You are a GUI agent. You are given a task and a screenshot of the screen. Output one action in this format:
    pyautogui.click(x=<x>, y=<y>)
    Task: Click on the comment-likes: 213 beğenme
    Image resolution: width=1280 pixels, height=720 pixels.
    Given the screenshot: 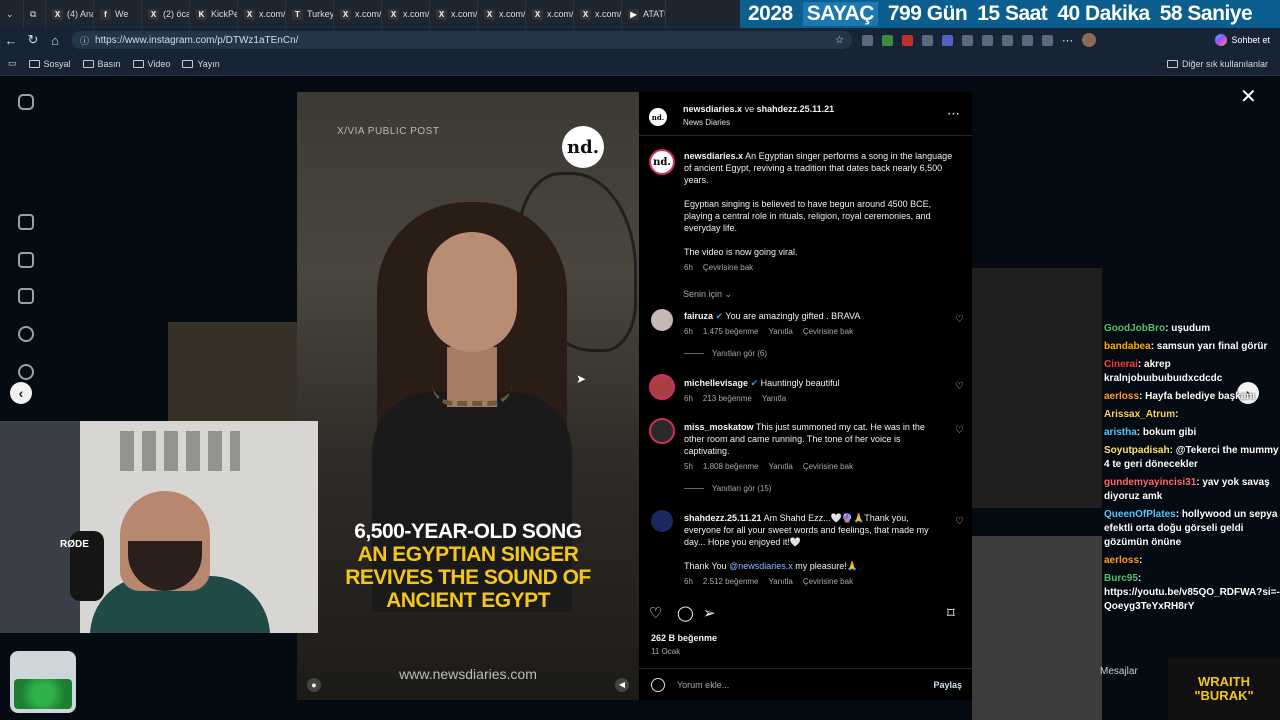 What is the action you would take?
    pyautogui.click(x=727, y=399)
    